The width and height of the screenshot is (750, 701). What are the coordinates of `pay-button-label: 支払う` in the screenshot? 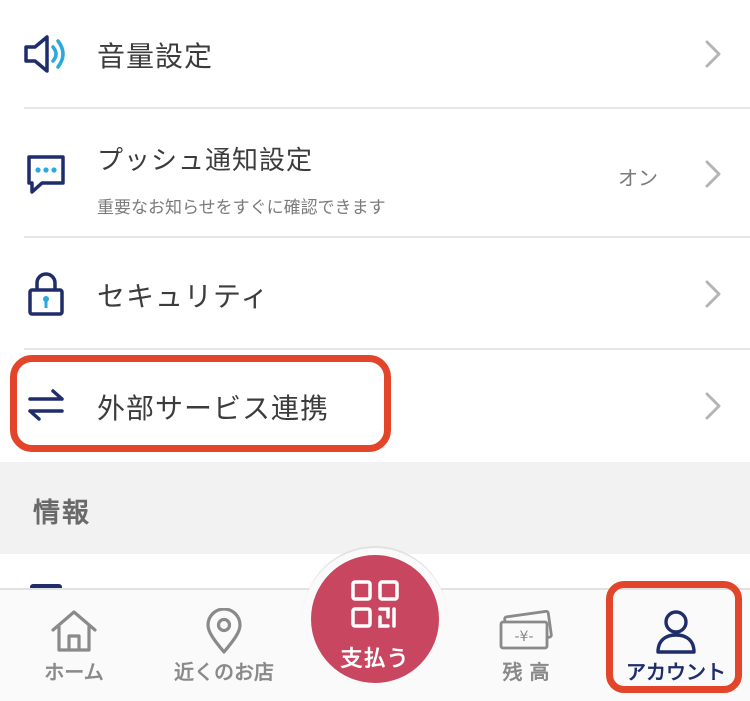 It's located at (375, 659).